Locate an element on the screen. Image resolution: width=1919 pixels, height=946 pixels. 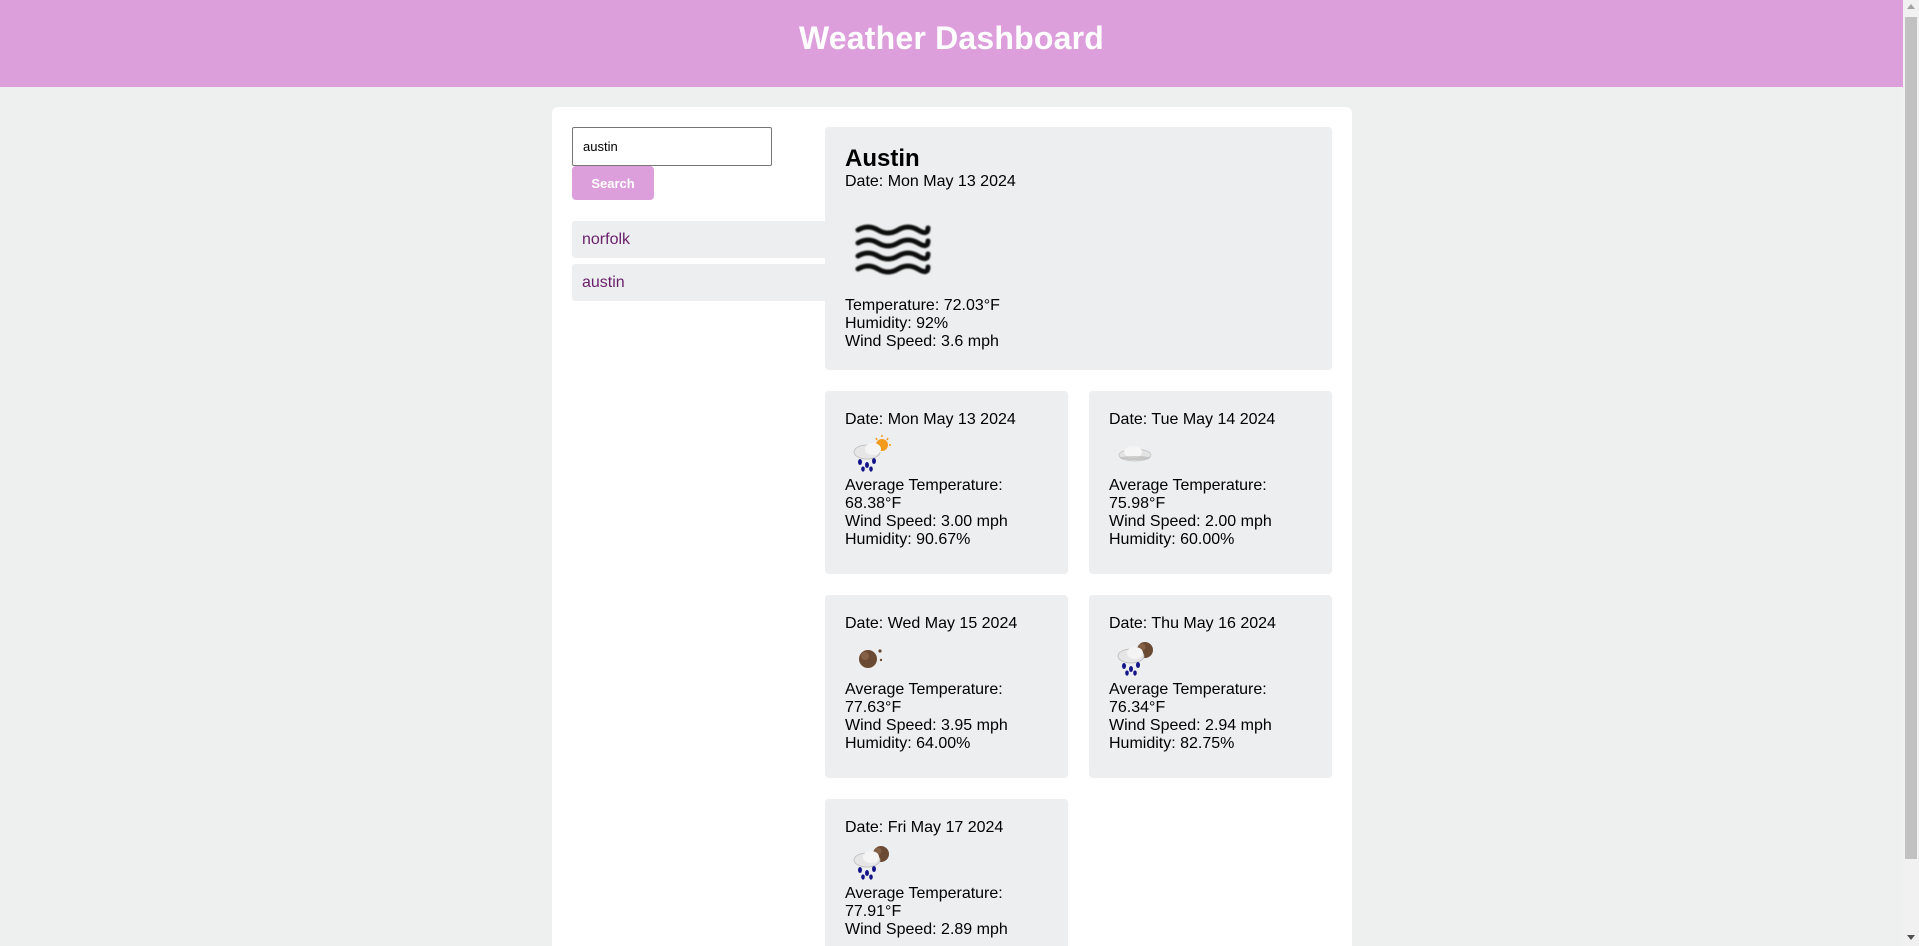
rain-sun-icon is located at coordinates (872, 453).